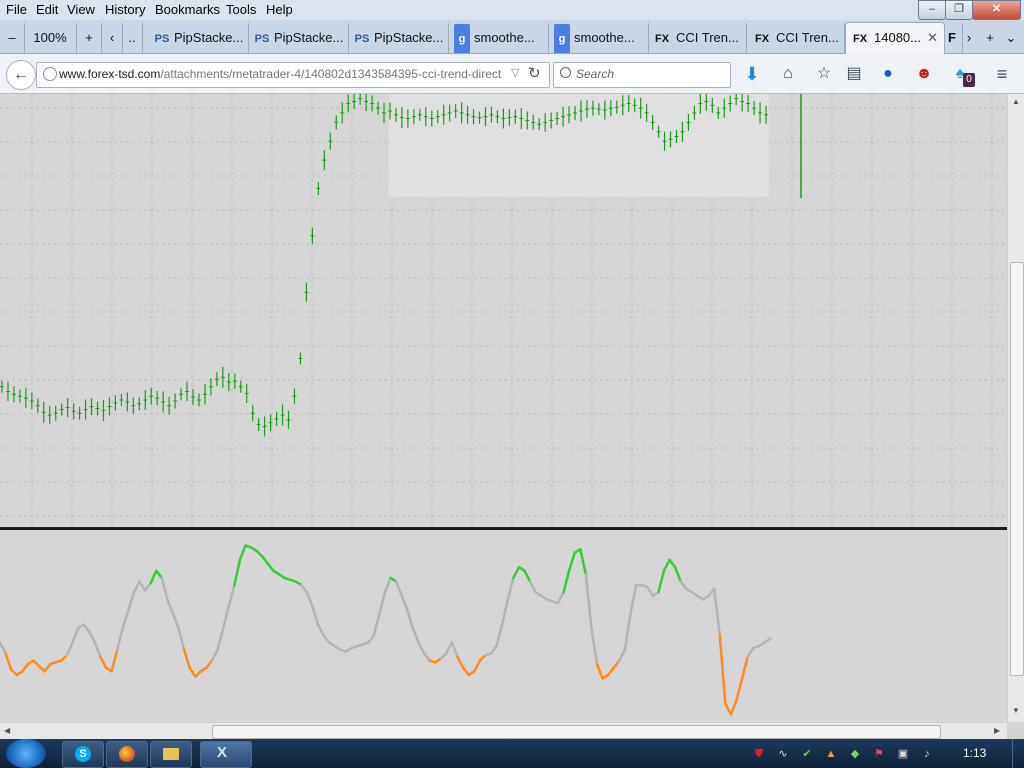 This screenshot has width=1024, height=768. I want to click on firefox-icon, so click(127, 754).